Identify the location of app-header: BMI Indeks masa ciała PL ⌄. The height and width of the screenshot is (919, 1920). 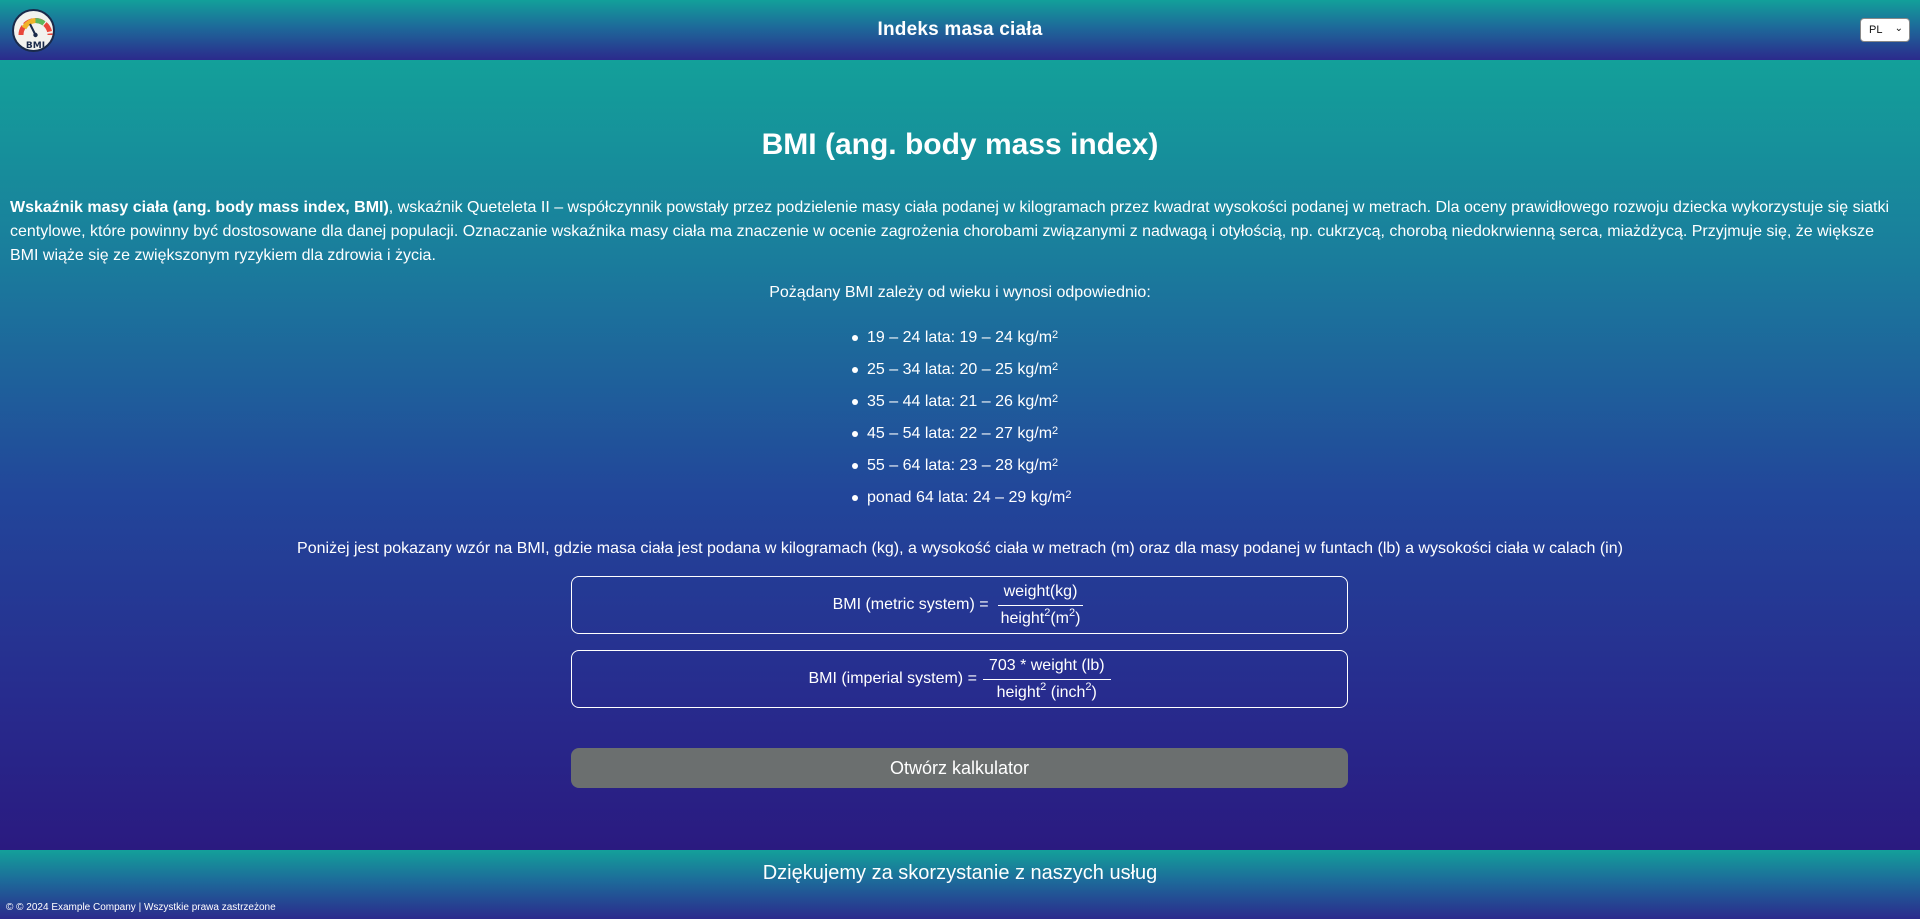
(960, 30).